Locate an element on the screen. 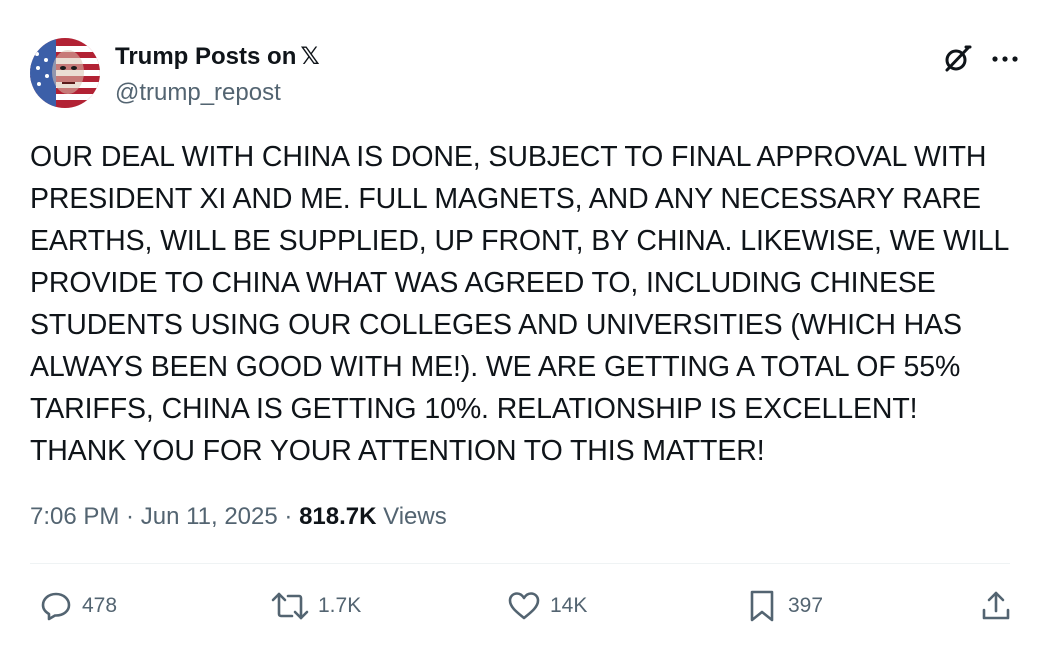  repost-count: 1.7K is located at coordinates (340, 605).